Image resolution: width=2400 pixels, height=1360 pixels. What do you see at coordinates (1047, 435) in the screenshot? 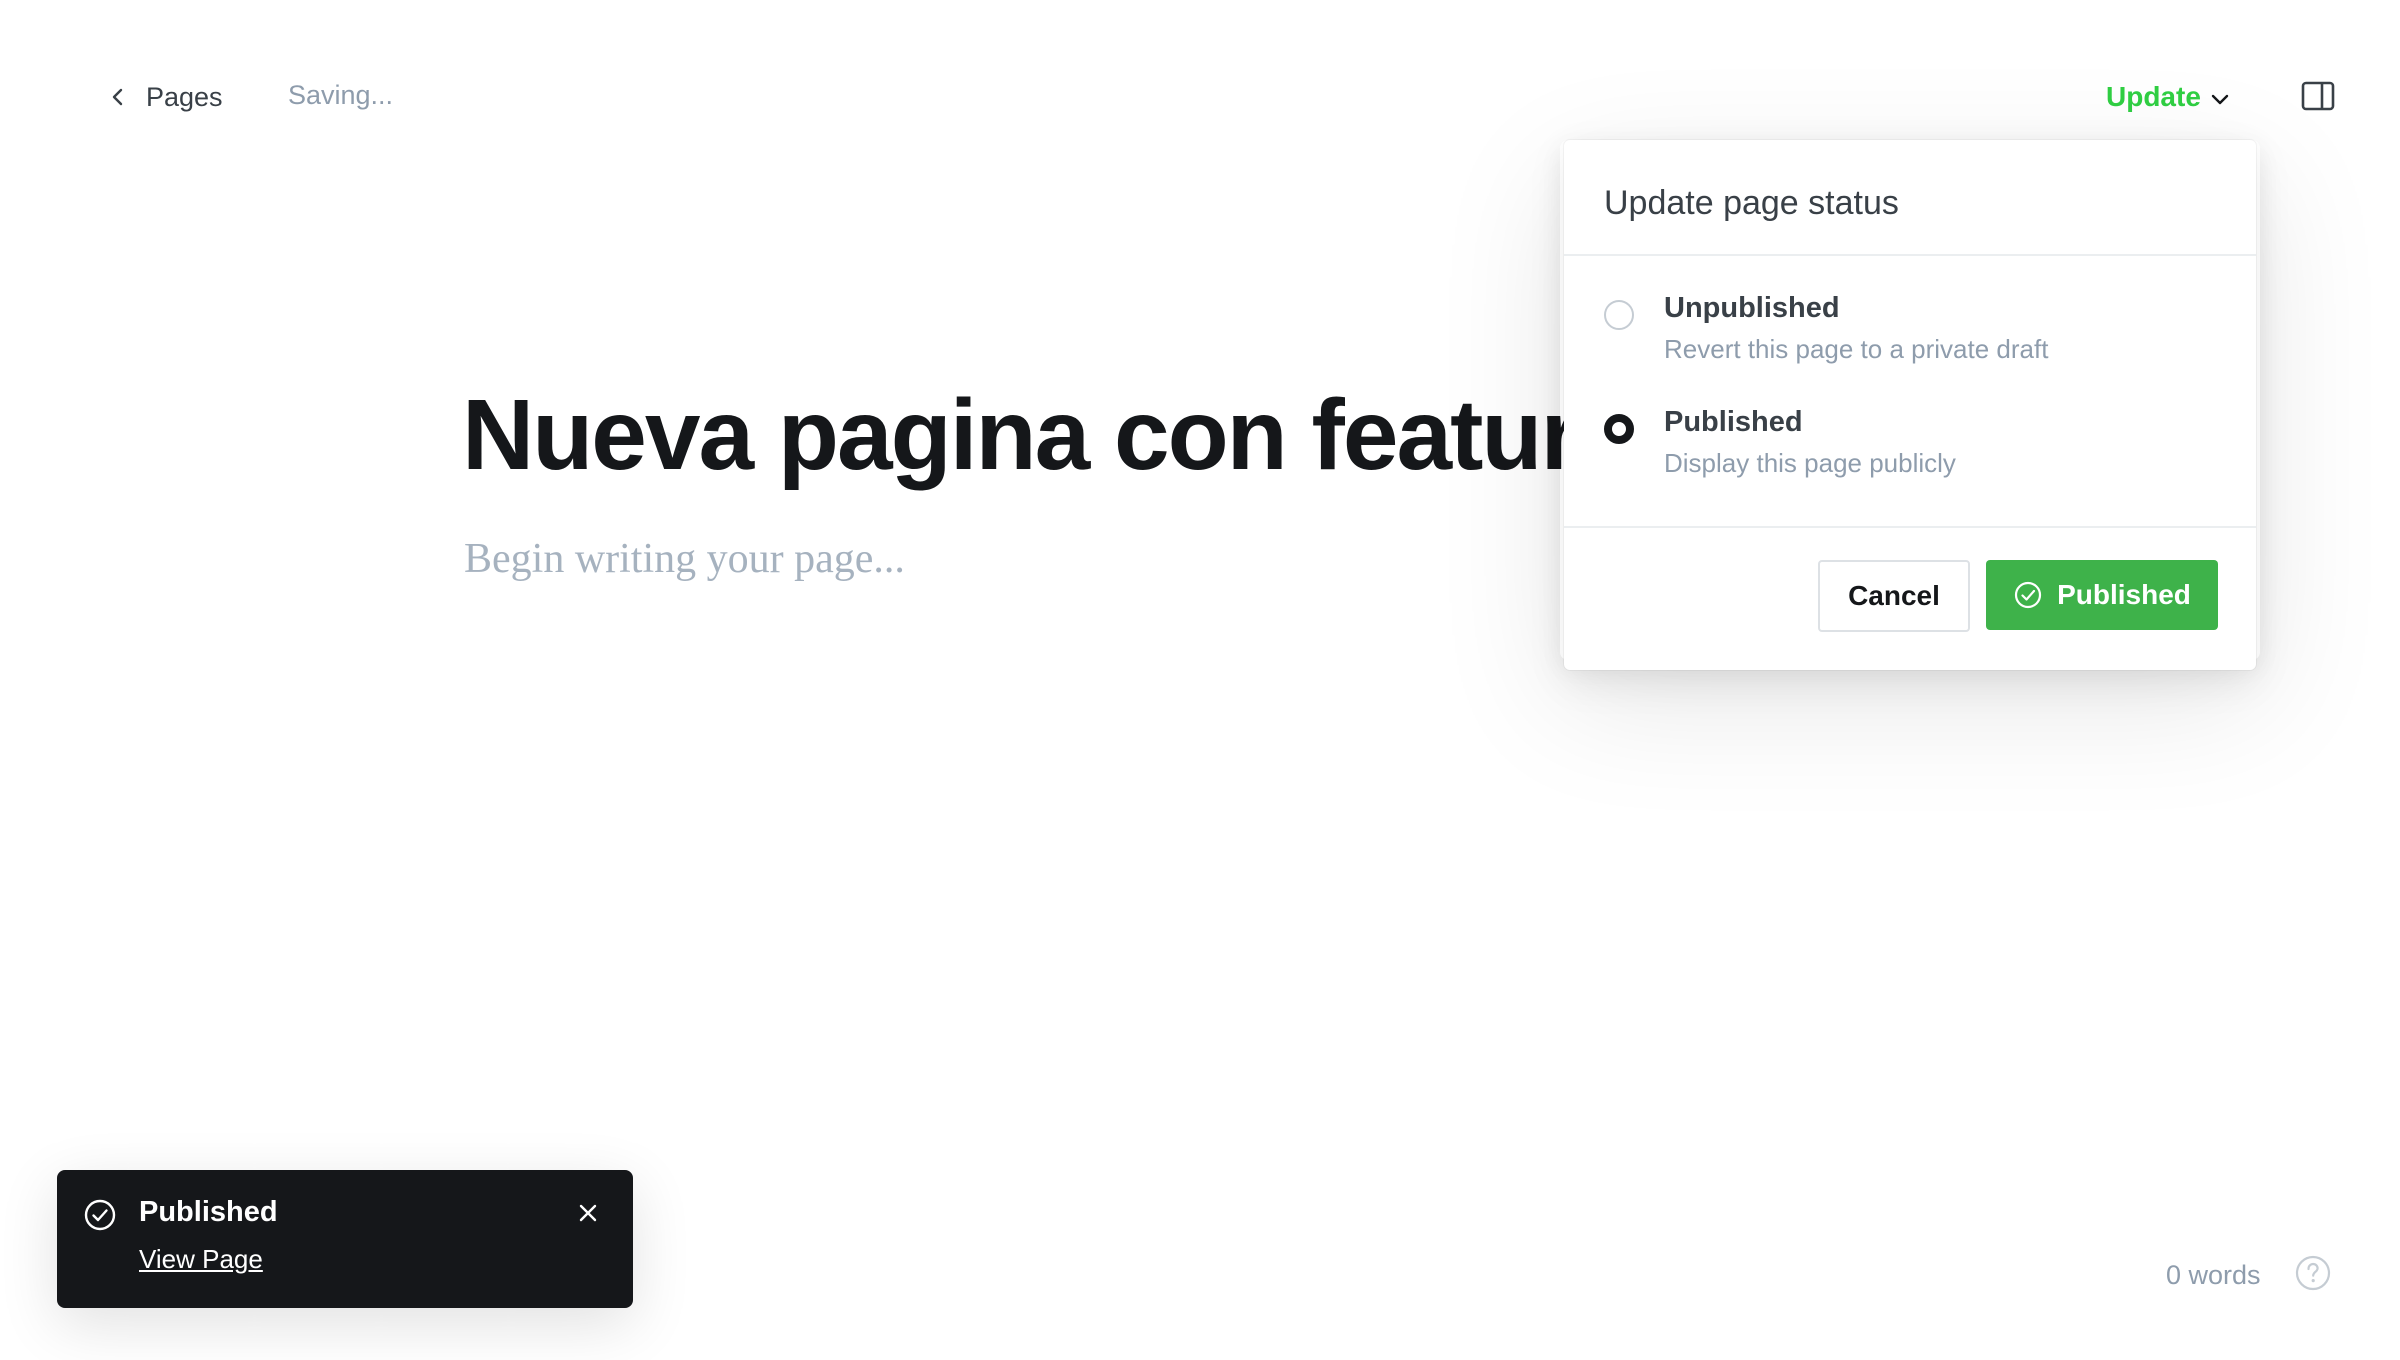
I see `page-title-input: Nueva pagina con feature` at bounding box center [1047, 435].